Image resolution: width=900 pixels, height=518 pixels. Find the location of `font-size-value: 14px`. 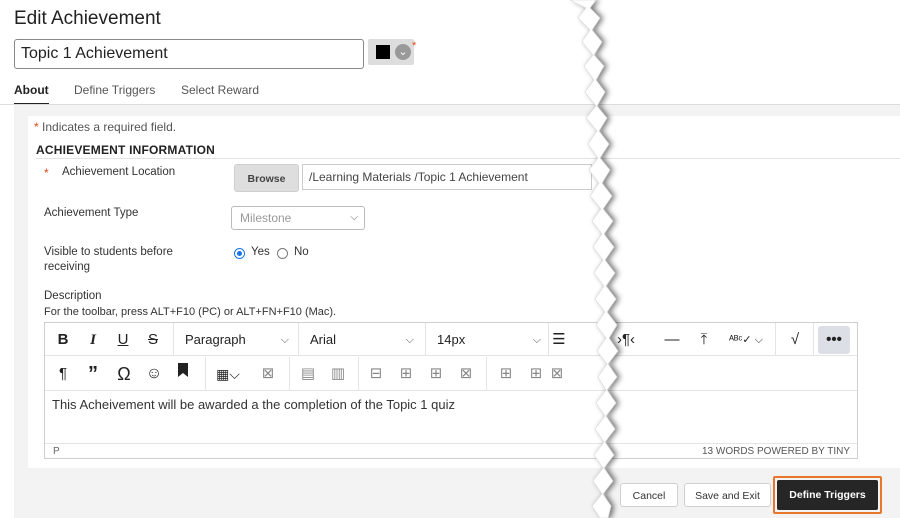

font-size-value: 14px is located at coordinates (451, 339).